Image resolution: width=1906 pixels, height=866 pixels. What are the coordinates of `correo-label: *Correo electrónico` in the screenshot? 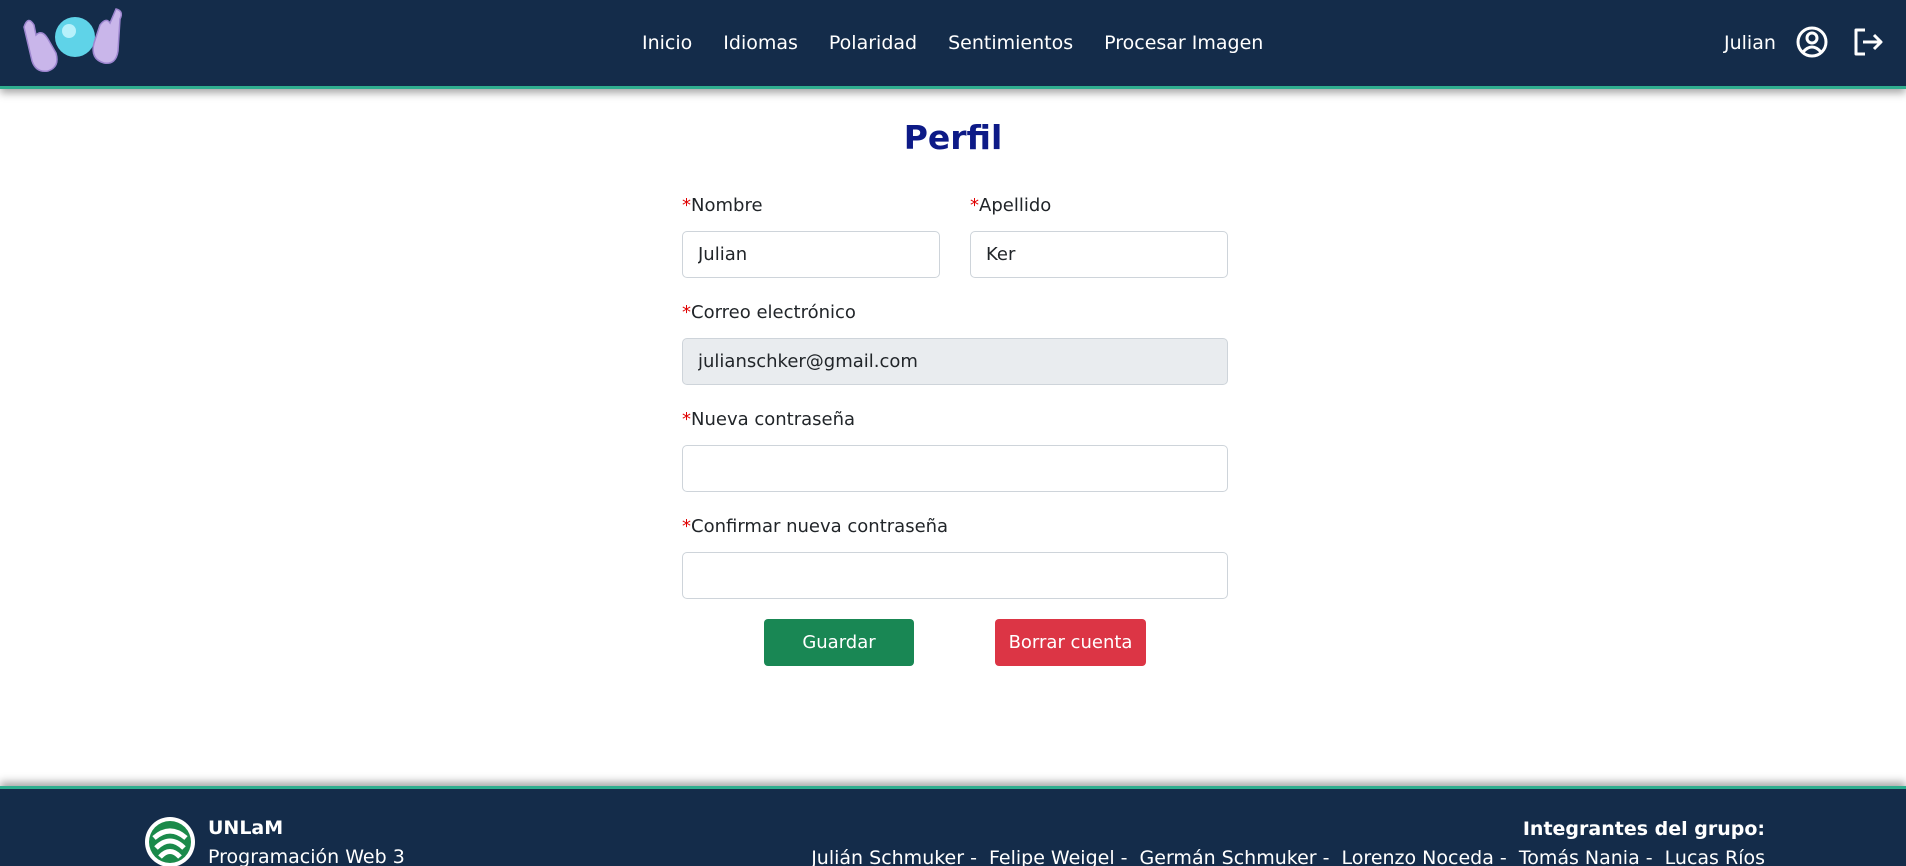 It's located at (769, 312).